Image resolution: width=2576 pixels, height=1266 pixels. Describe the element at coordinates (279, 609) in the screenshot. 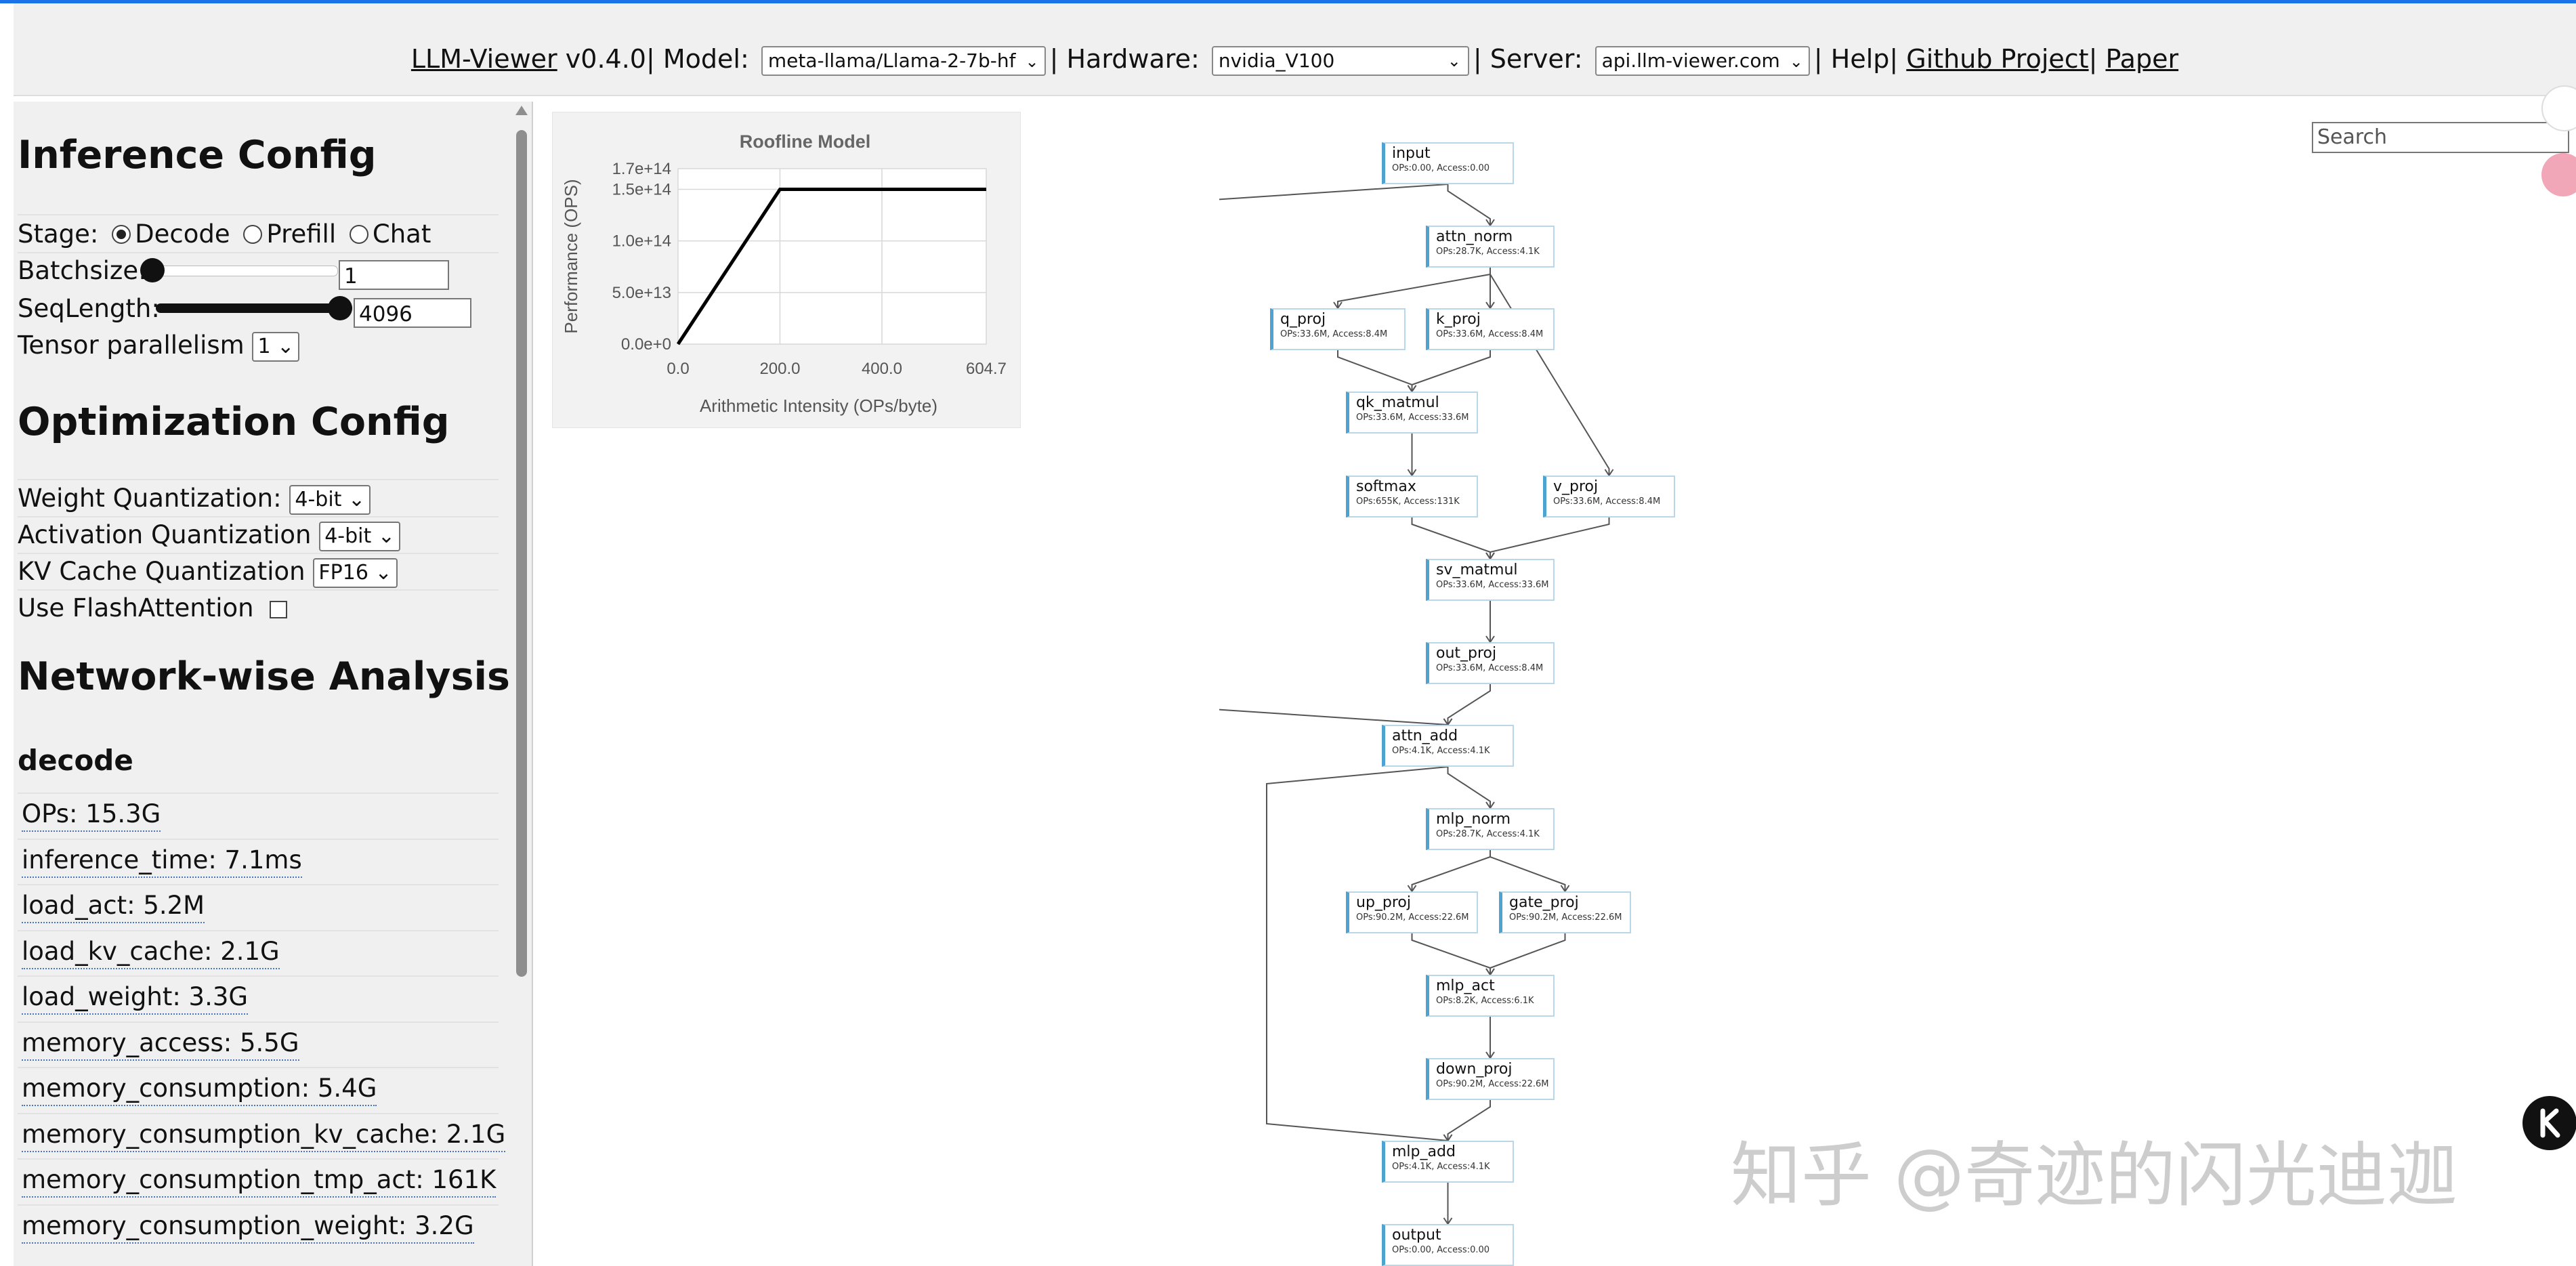

I see `flash-checkbox` at that location.